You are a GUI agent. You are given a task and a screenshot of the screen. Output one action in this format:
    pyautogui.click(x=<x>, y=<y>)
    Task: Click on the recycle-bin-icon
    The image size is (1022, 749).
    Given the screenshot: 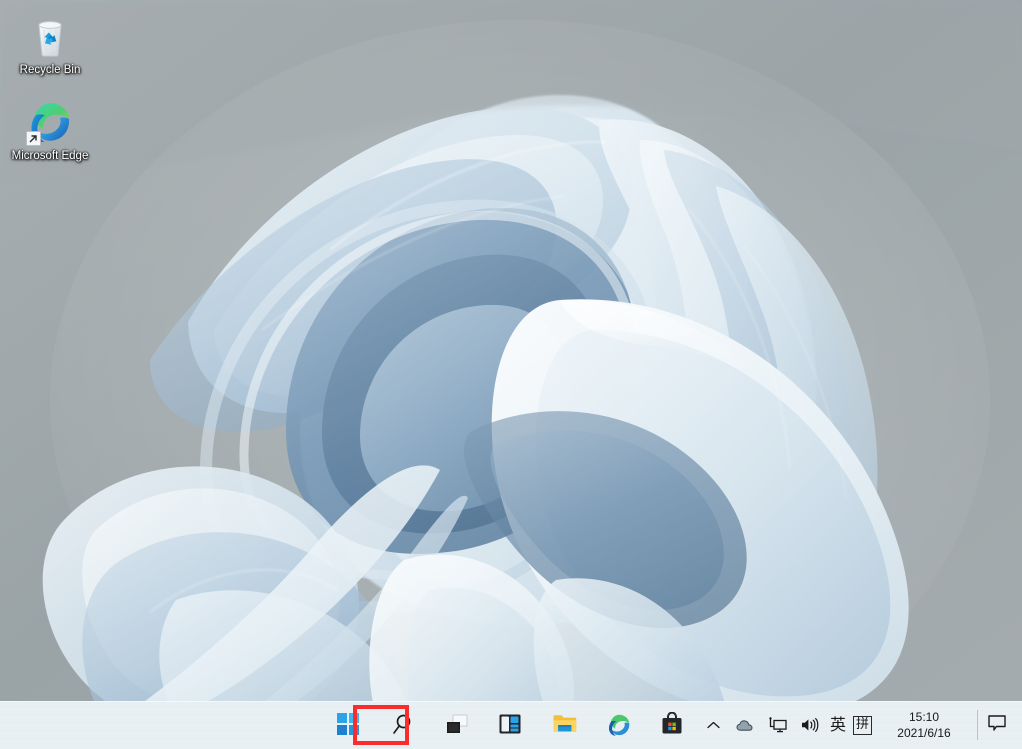 What is the action you would take?
    pyautogui.click(x=50, y=36)
    